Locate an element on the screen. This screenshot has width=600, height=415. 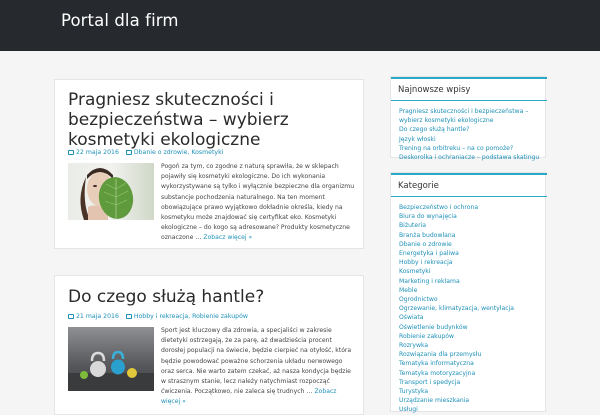
post-meta: 22 maja 2016 Dbanie o zdrowie, Kosmetyki is located at coordinates (145, 152).